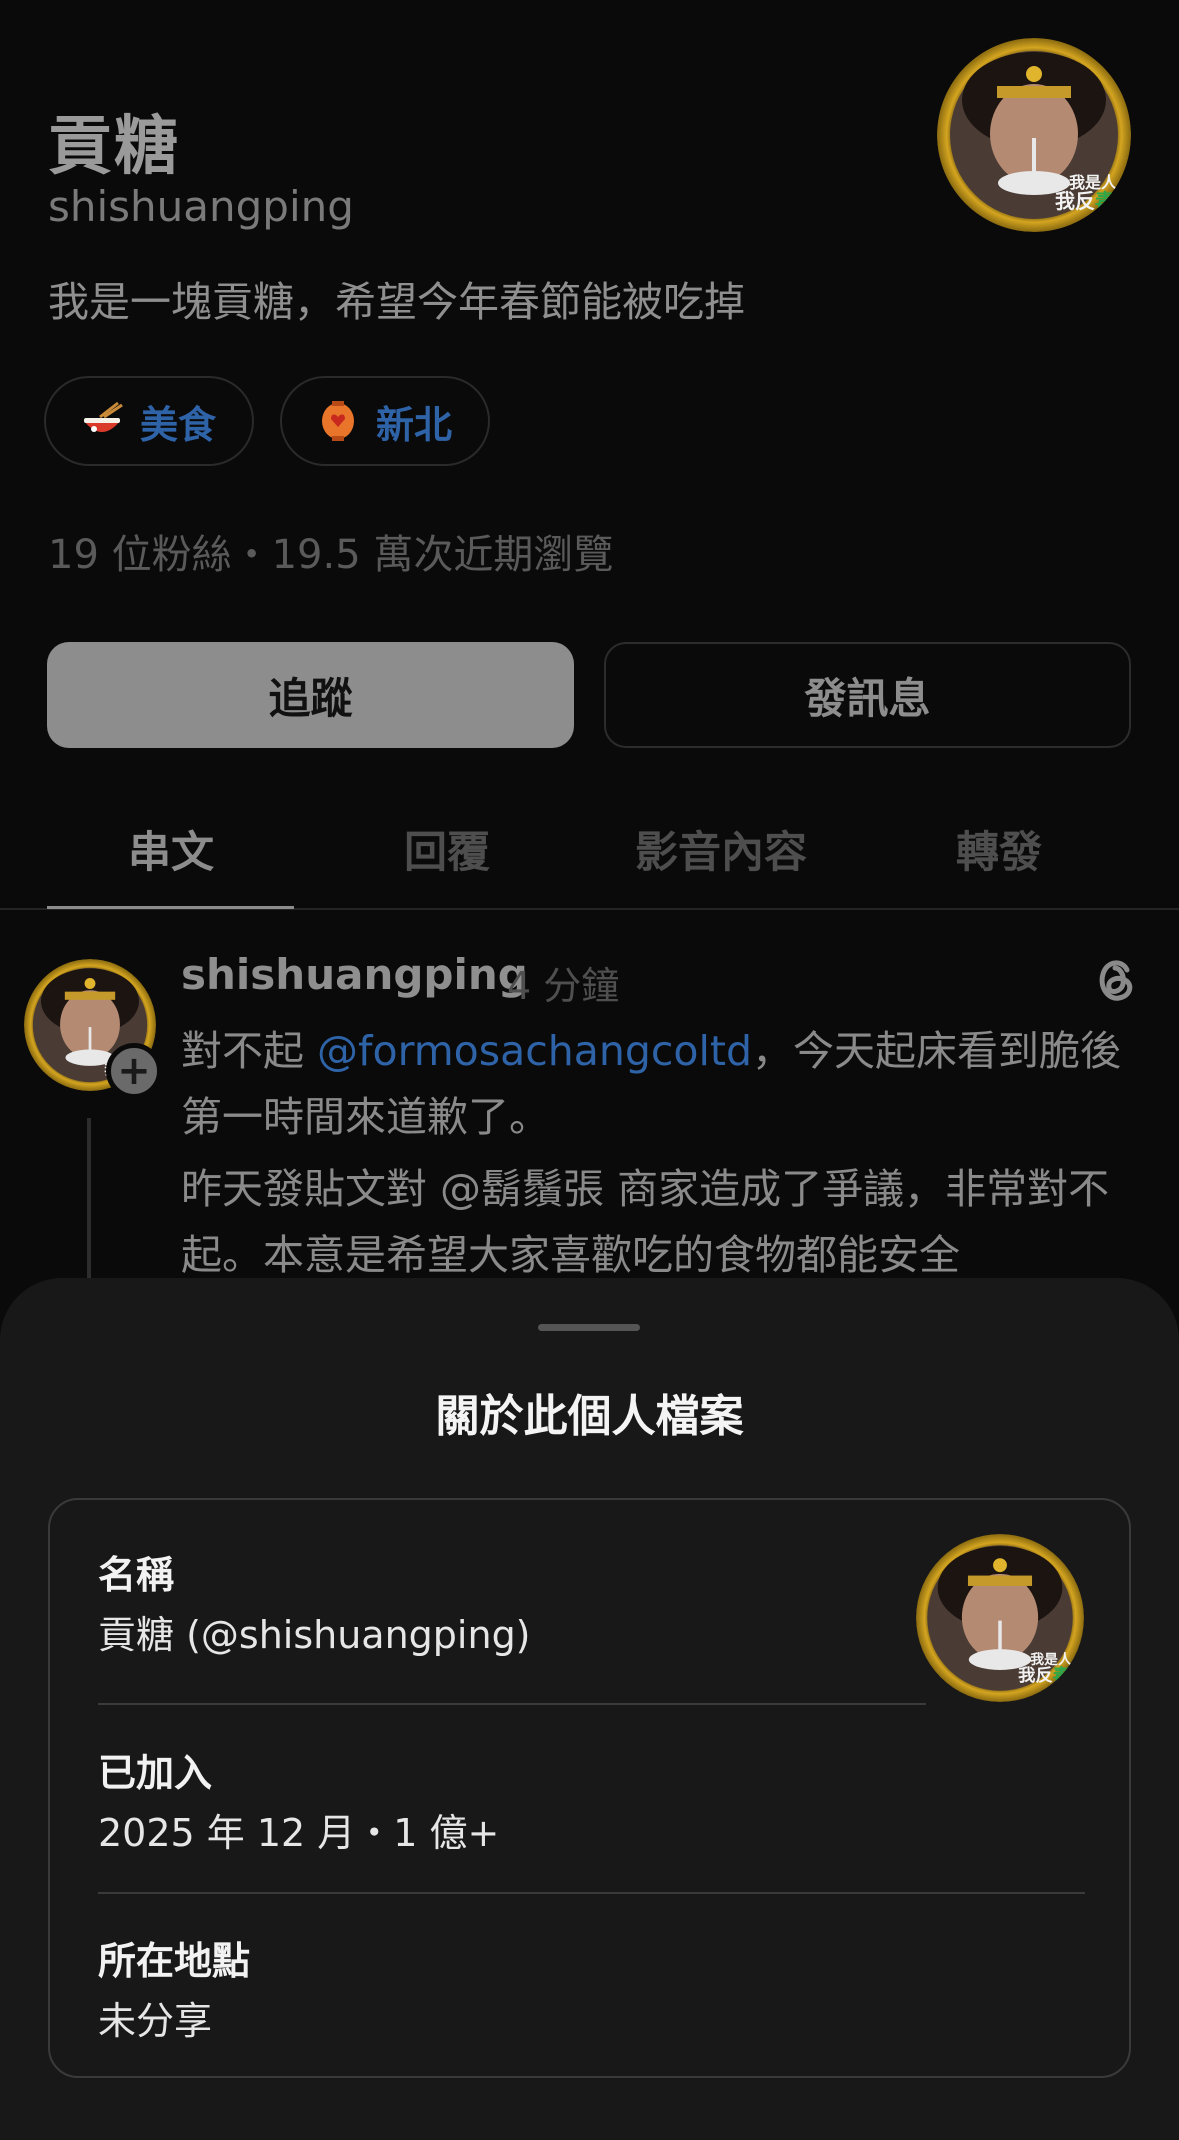  I want to click on profile-bio: 我是一塊貢糖，希望今年春節能被吃掉, so click(396, 302).